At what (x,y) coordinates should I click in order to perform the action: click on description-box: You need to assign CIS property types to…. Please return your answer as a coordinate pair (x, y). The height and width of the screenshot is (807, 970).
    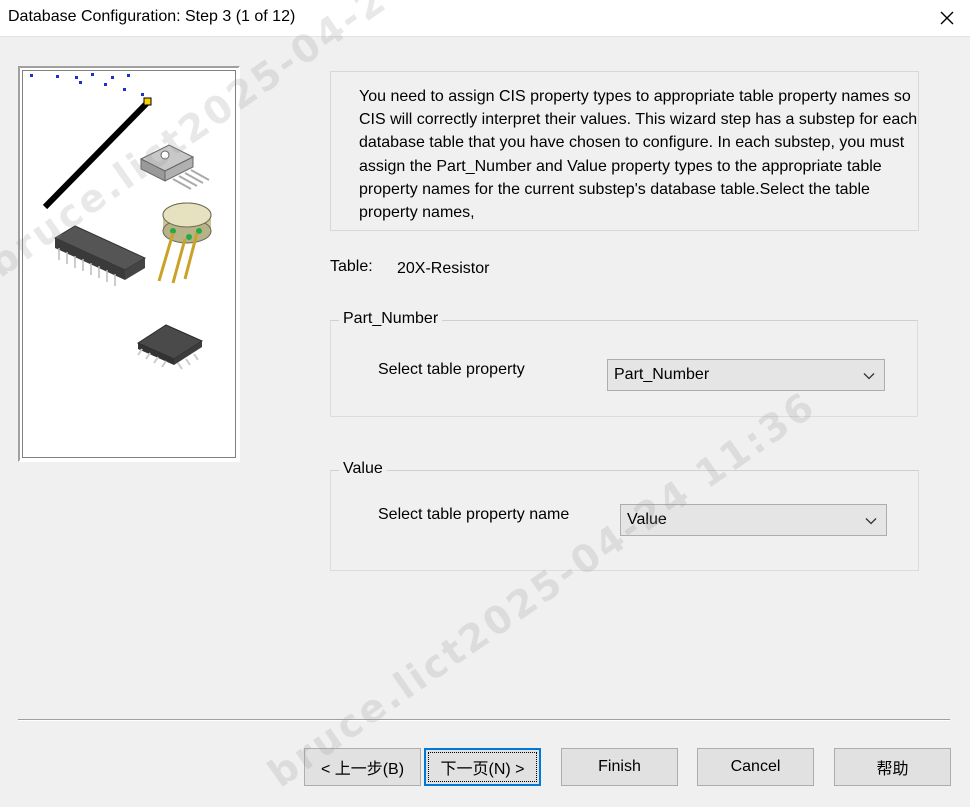
    Looking at the image, I should click on (624, 151).